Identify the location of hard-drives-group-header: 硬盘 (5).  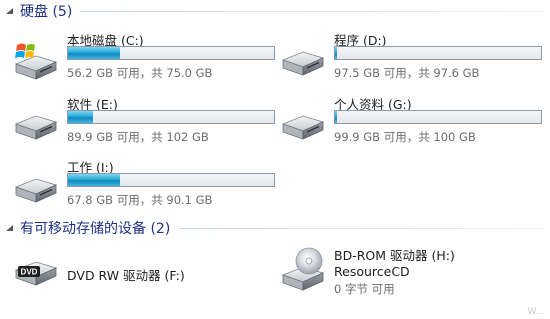
(275, 11).